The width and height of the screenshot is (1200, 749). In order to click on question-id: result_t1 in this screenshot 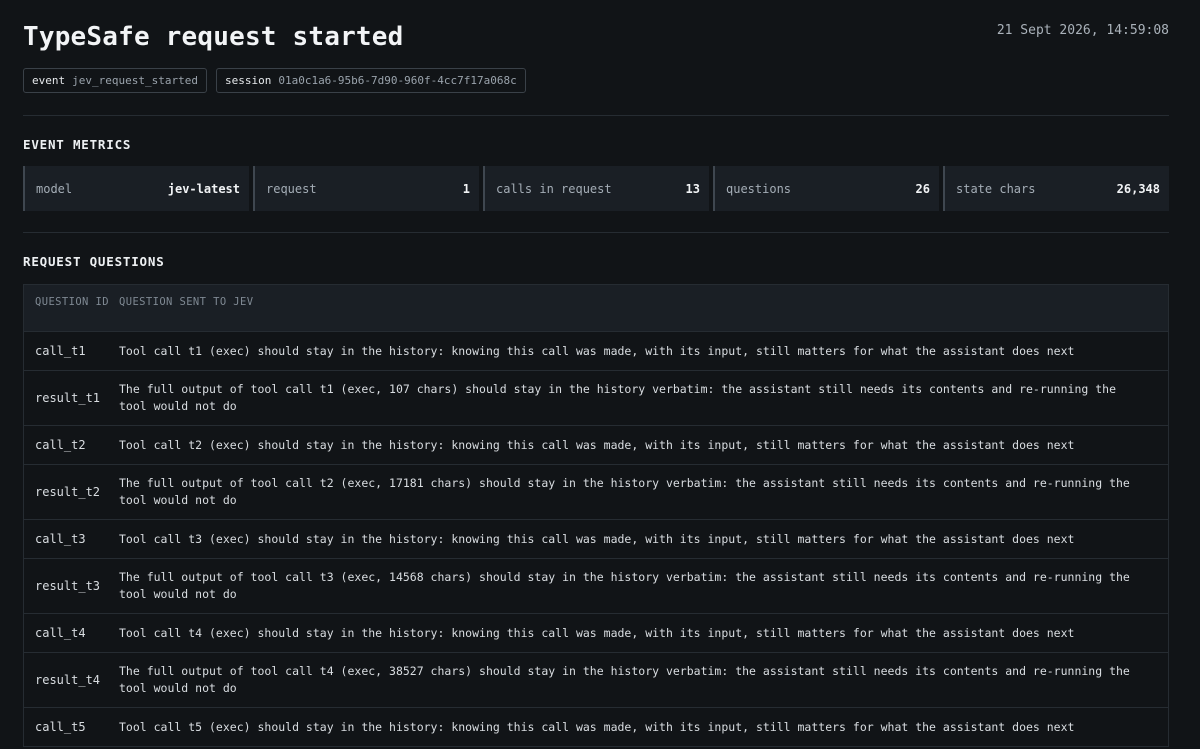, I will do `click(68, 398)`.